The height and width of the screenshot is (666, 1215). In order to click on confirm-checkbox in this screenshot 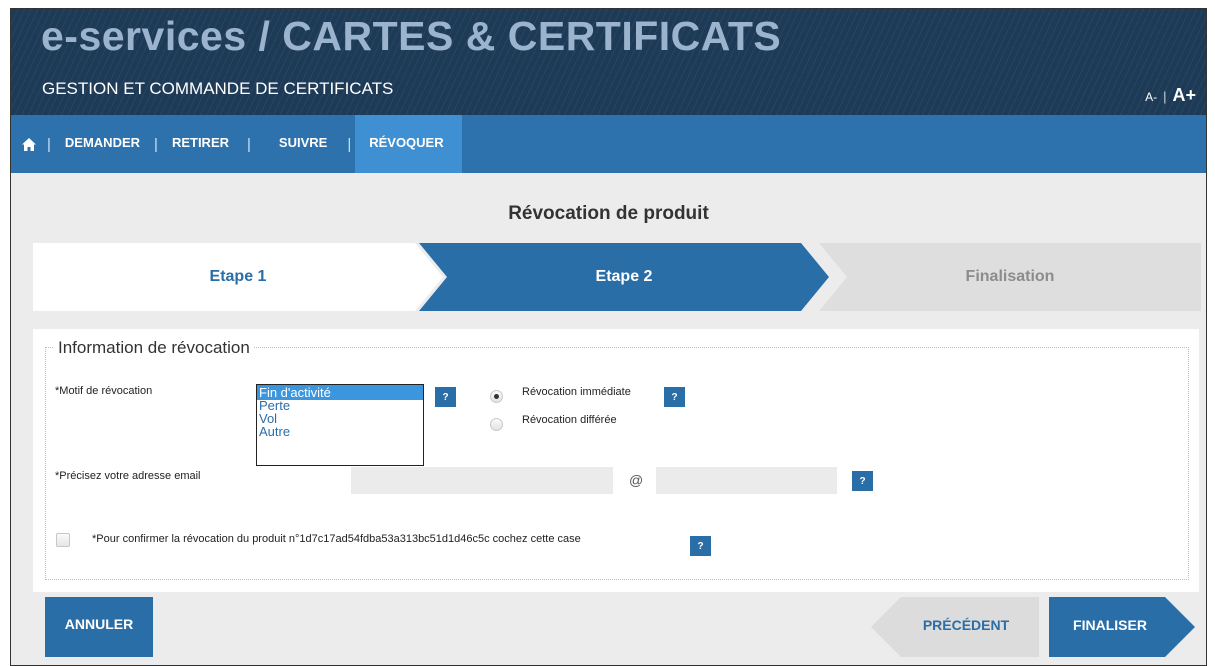, I will do `click(63, 540)`.